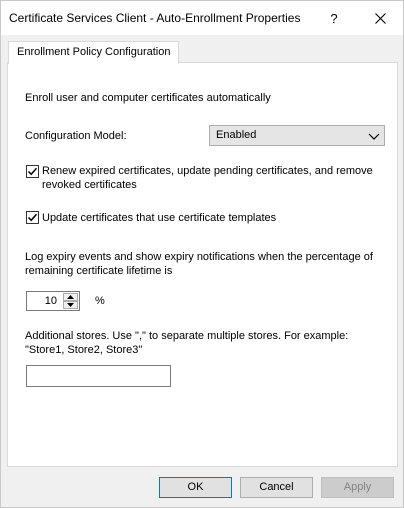 This screenshot has height=508, width=404. Describe the element at coordinates (100, 301) in the screenshot. I see `percentage-unit: %` at that location.